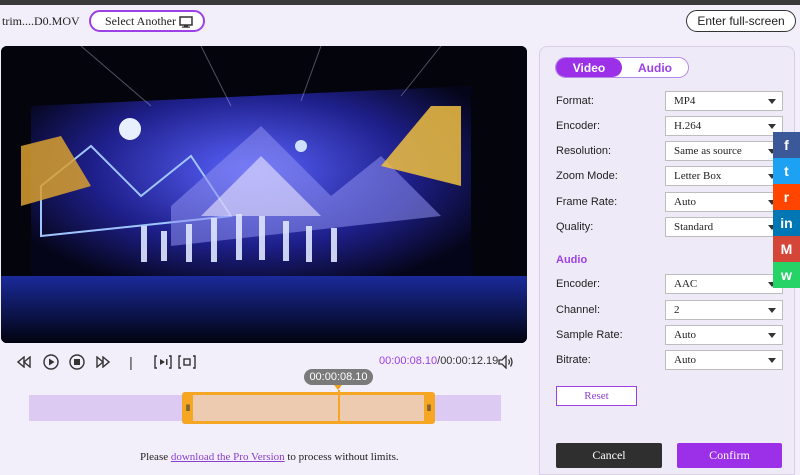 This screenshot has height=475, width=800. Describe the element at coordinates (677, 310) in the screenshot. I see `channel-value: 2` at that location.